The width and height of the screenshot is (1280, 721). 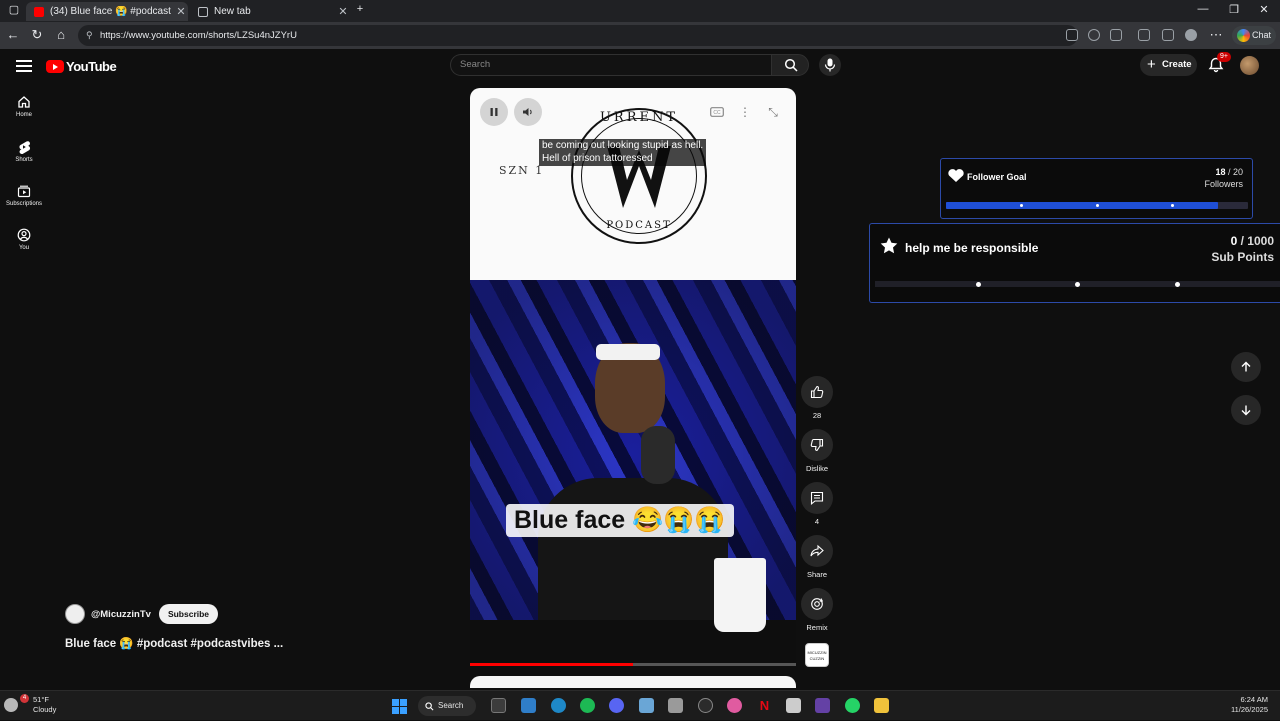 I want to click on obs-icon, so click(x=705, y=705).